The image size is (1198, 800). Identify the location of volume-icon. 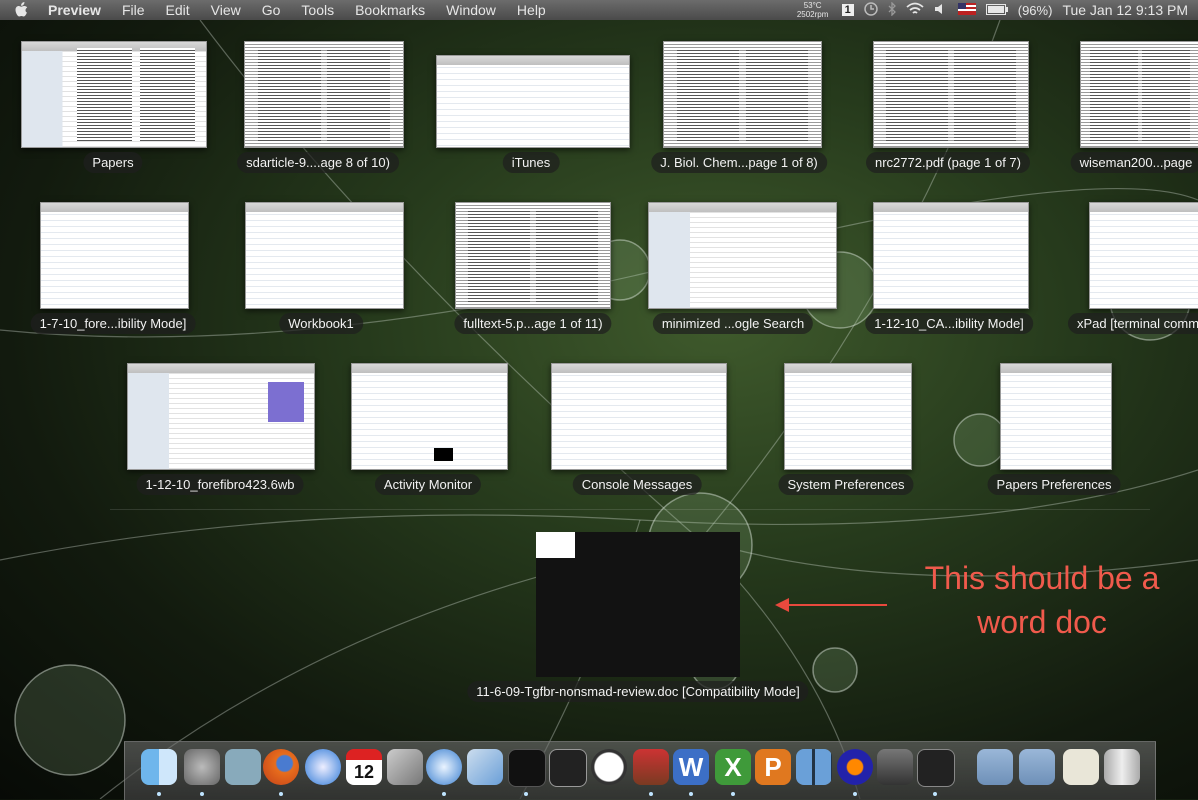
(941, 10).